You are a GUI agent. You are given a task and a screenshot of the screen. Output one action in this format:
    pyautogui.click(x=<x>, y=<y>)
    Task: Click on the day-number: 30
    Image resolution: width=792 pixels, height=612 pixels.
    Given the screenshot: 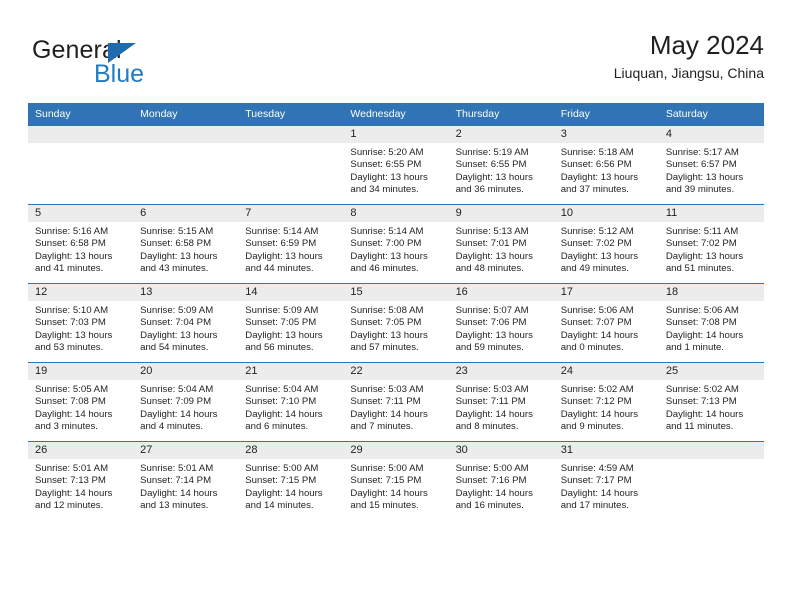 What is the action you would take?
    pyautogui.click(x=501, y=450)
    